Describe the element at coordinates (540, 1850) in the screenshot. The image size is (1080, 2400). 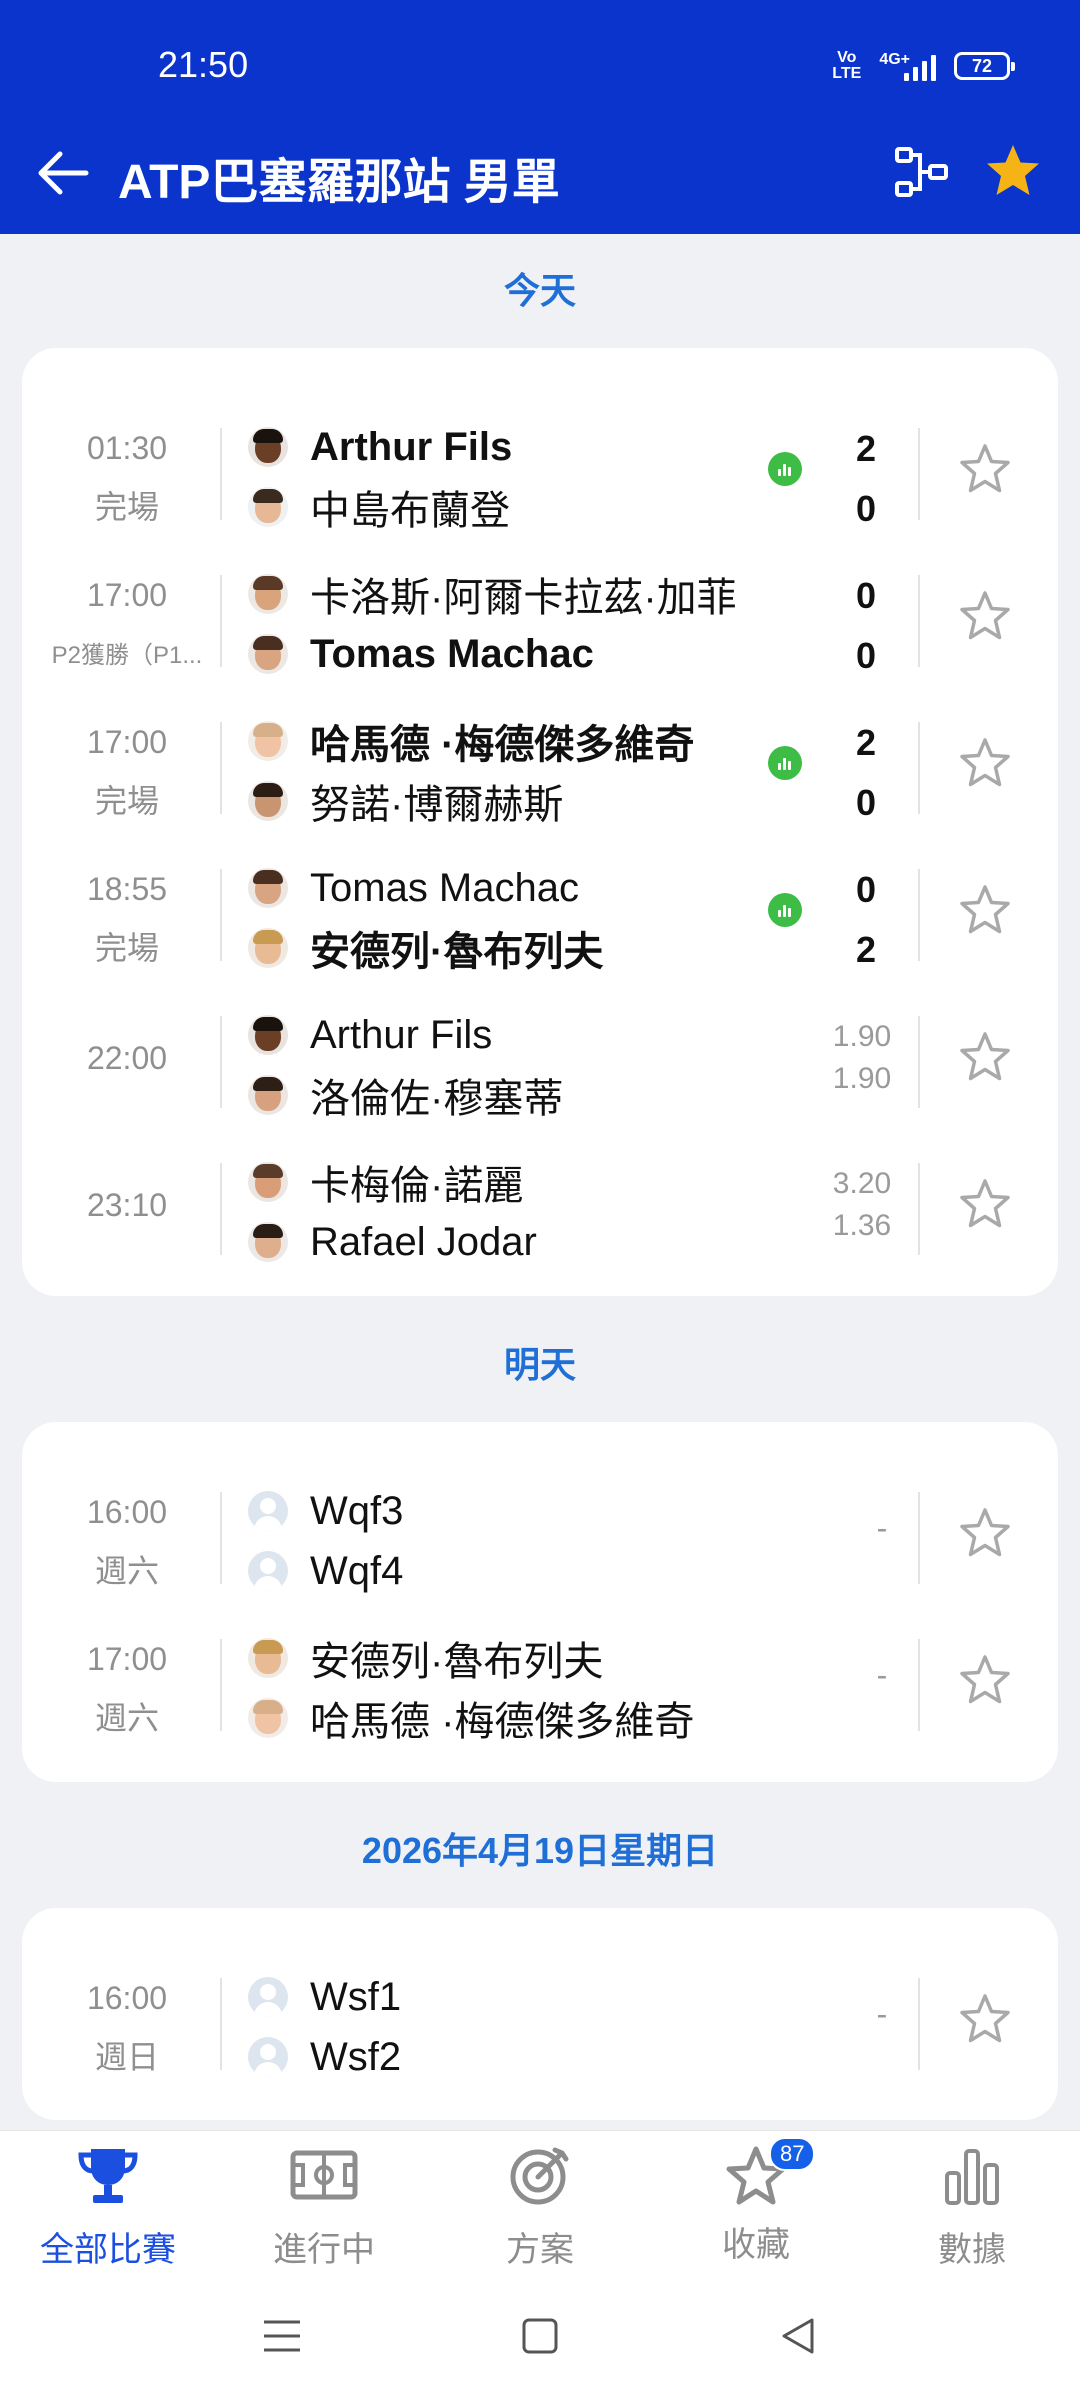
I see `section-sunday: 2026年4月19日星期日` at that location.